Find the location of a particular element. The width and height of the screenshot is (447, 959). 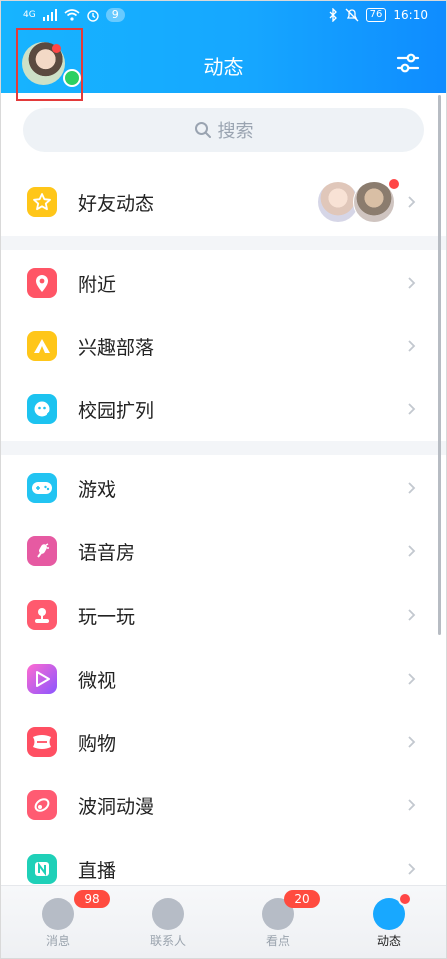

bow-tie-icon is located at coordinates (42, 742).